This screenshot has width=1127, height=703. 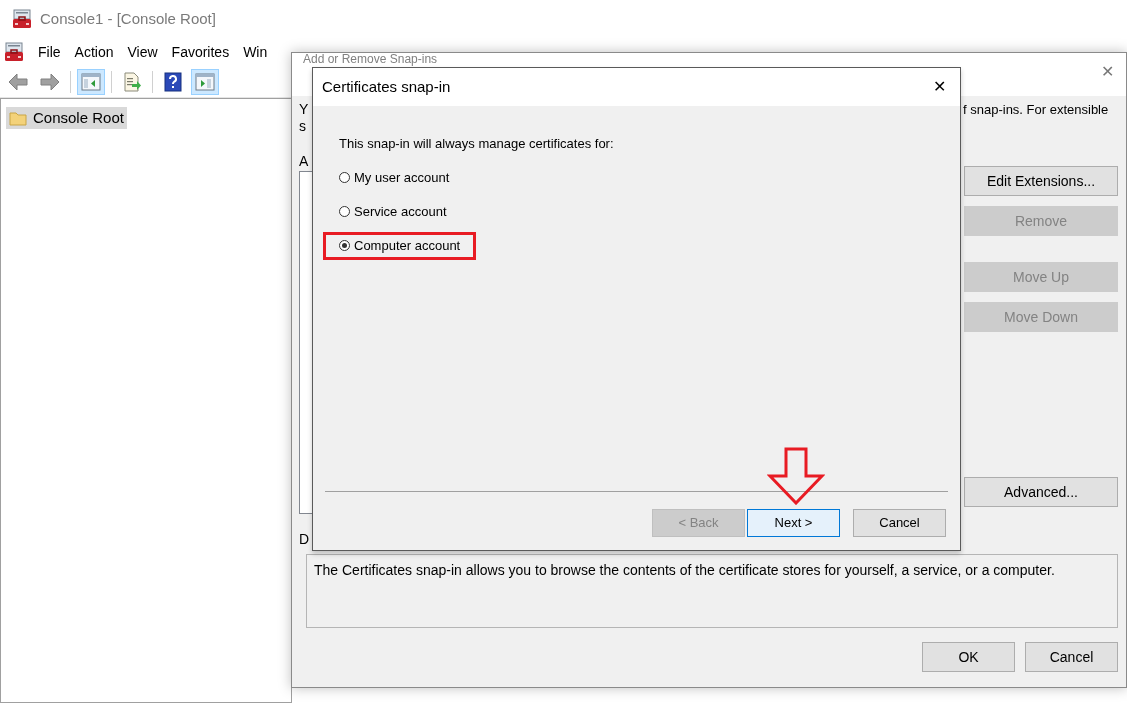 What do you see at coordinates (1036, 109) in the screenshot?
I see `intro-text: f snap-ins. For extensible` at bounding box center [1036, 109].